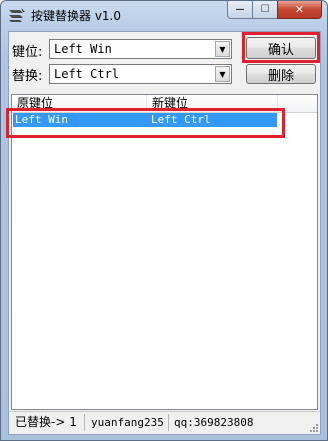 The width and height of the screenshot is (328, 441). I want to click on status-author: yuanfang235, so click(128, 422).